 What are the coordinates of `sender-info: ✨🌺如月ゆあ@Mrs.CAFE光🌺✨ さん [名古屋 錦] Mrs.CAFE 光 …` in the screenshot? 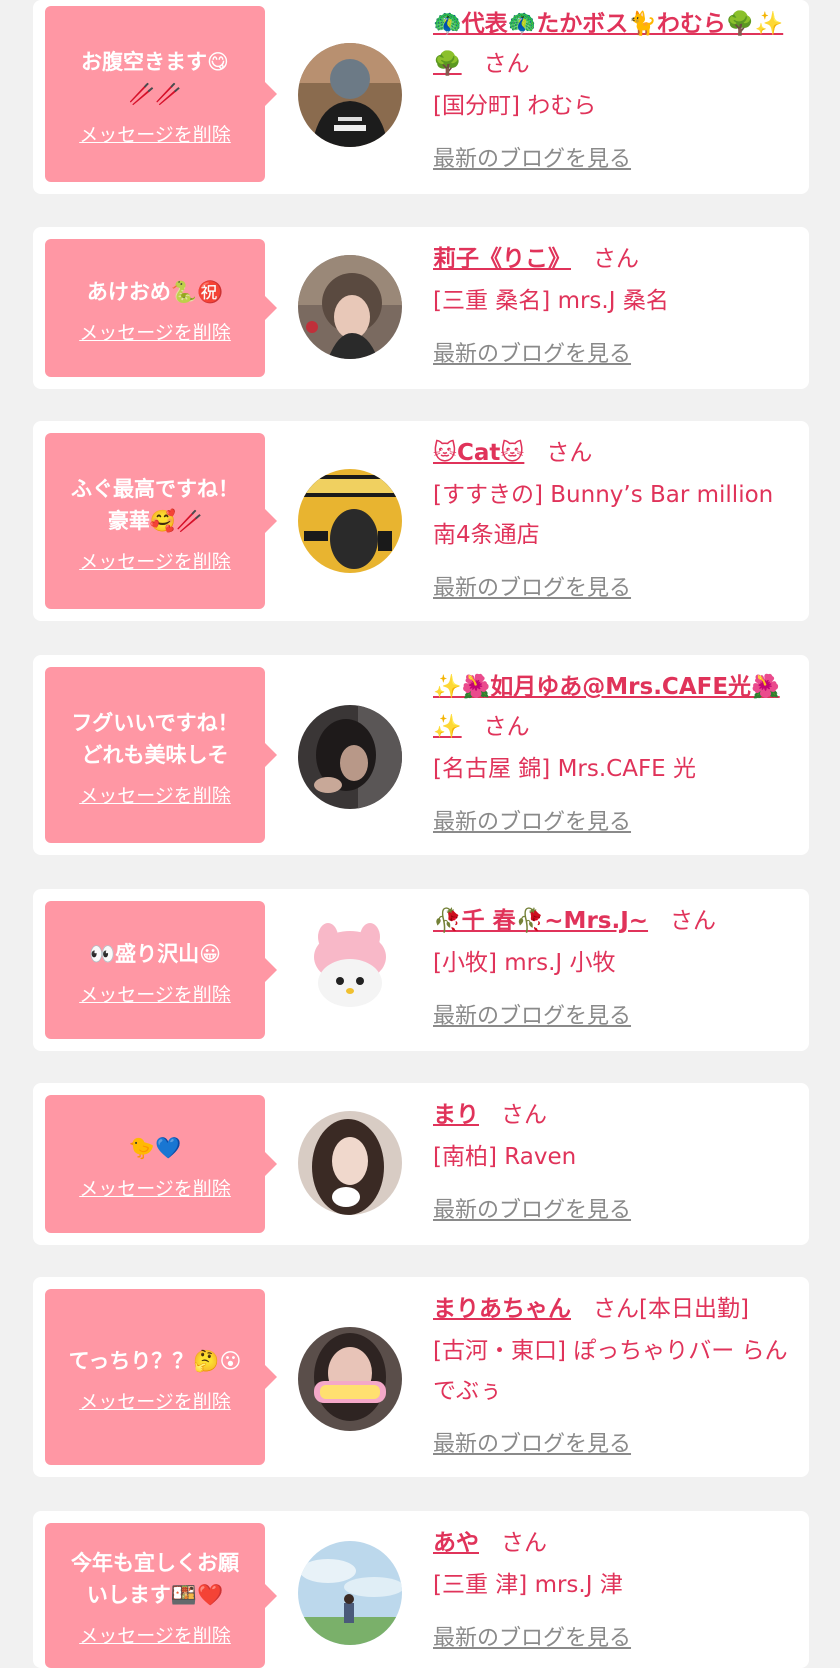 It's located at (618, 754).